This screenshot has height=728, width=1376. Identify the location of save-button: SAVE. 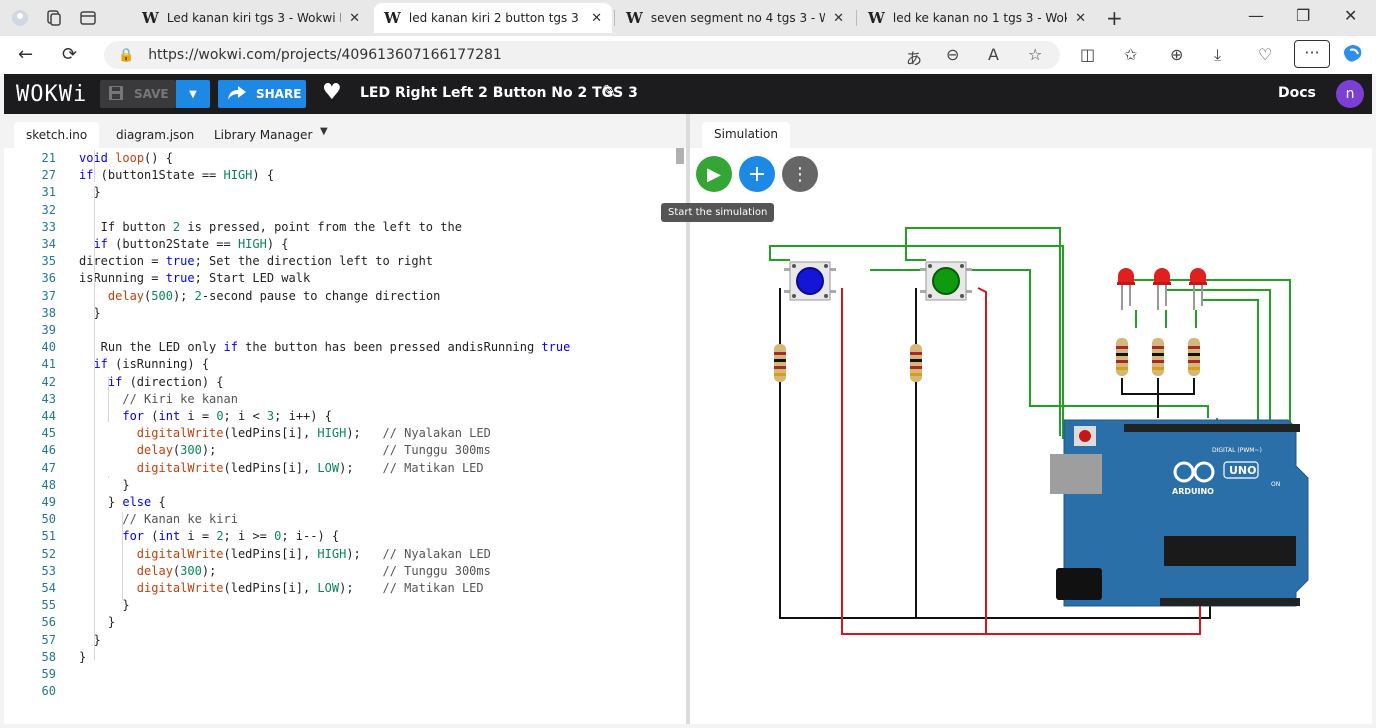
(138, 94).